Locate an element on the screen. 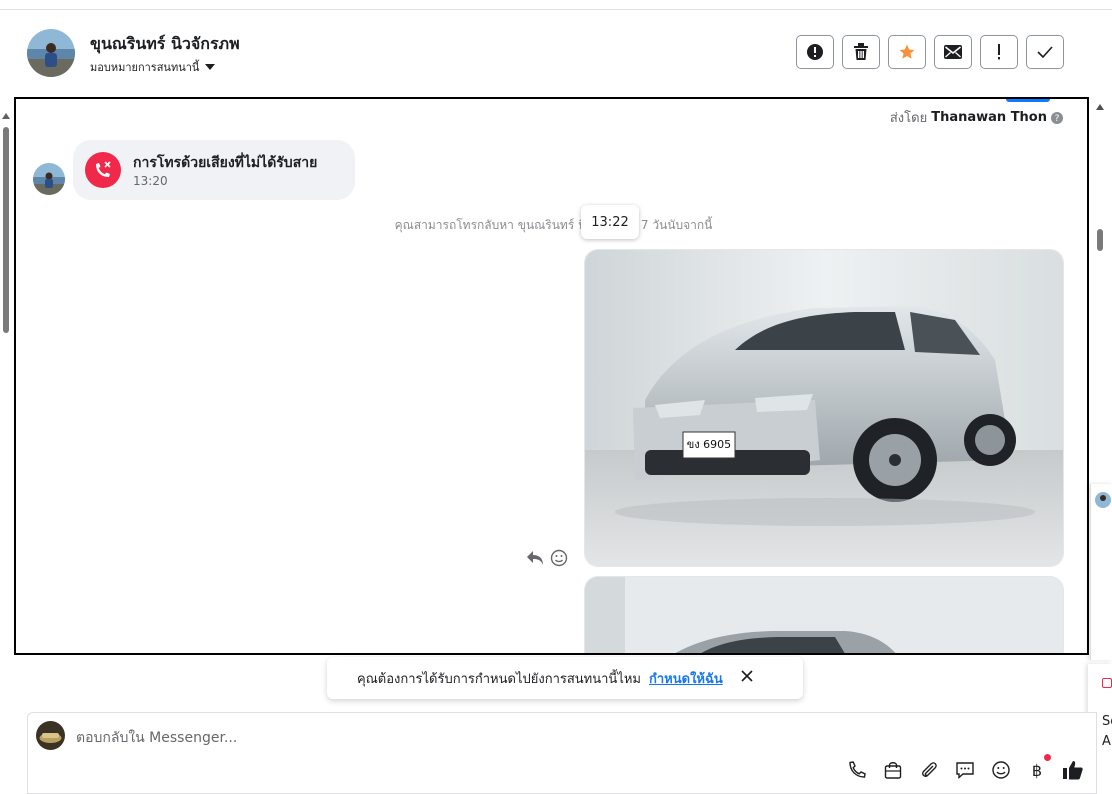  react-emoji-icon is located at coordinates (559, 558).